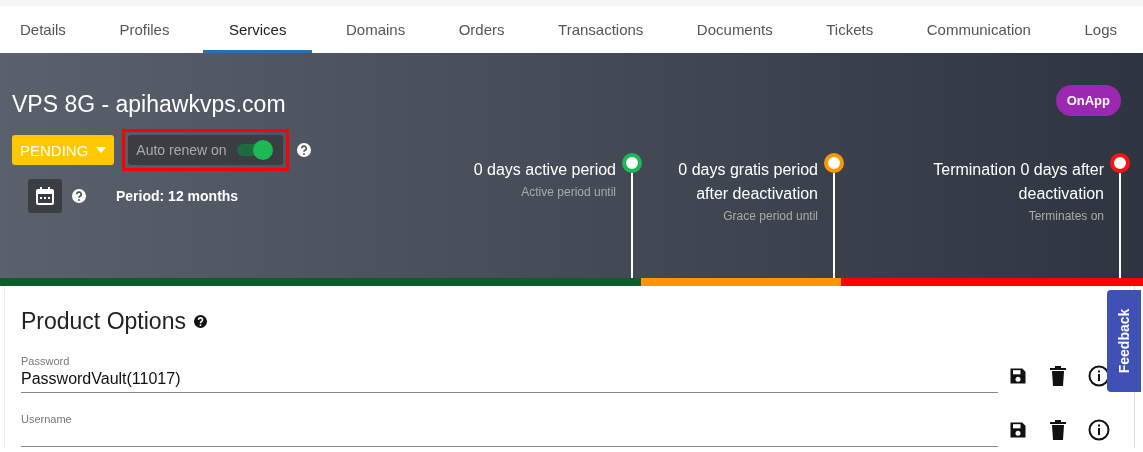 The width and height of the screenshot is (1143, 452). Describe the element at coordinates (509, 374) in the screenshot. I see `text-field: Password PasswordVault(11017)` at that location.